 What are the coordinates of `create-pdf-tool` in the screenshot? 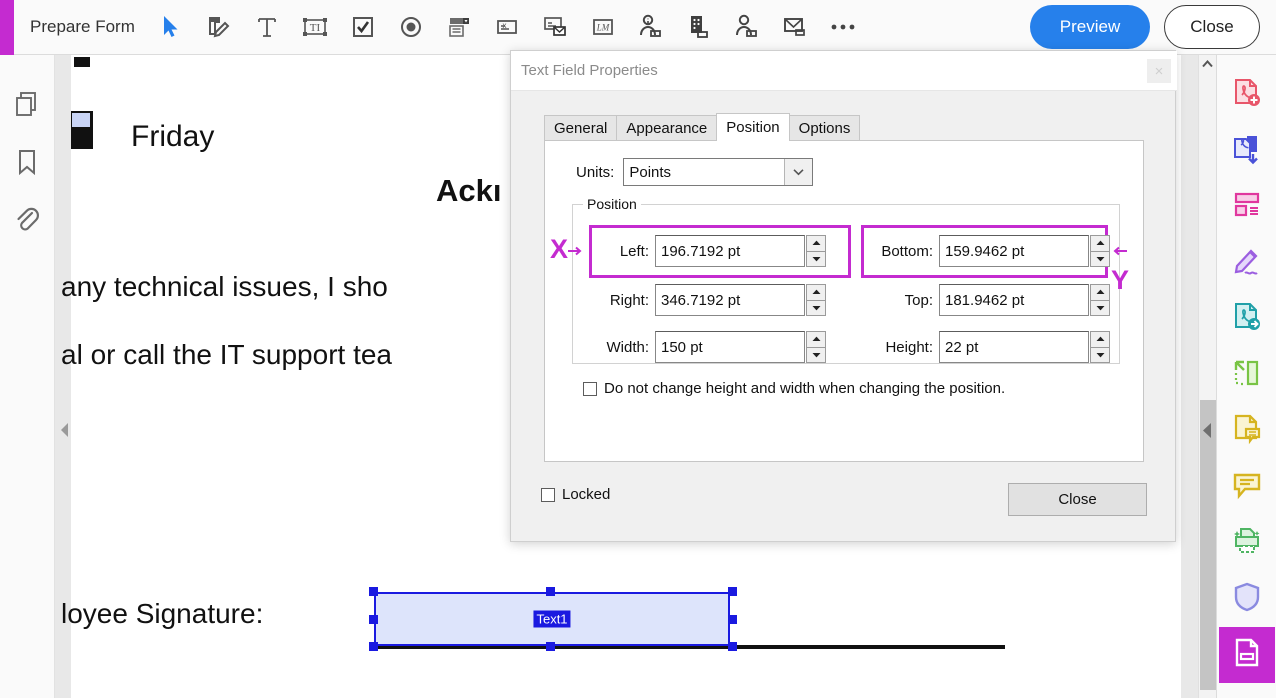 It's located at (1247, 95).